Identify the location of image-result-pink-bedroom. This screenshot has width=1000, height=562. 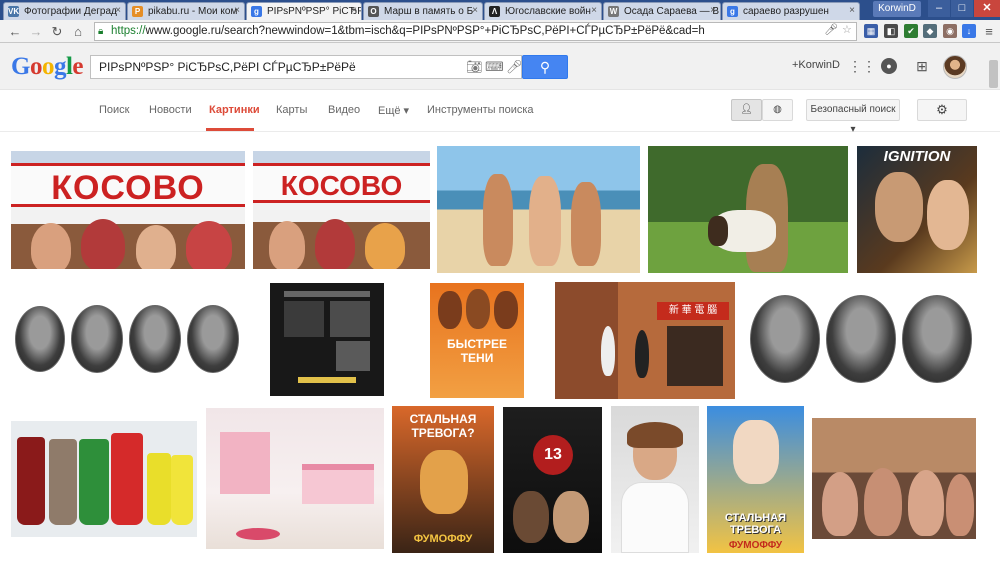
(295, 478).